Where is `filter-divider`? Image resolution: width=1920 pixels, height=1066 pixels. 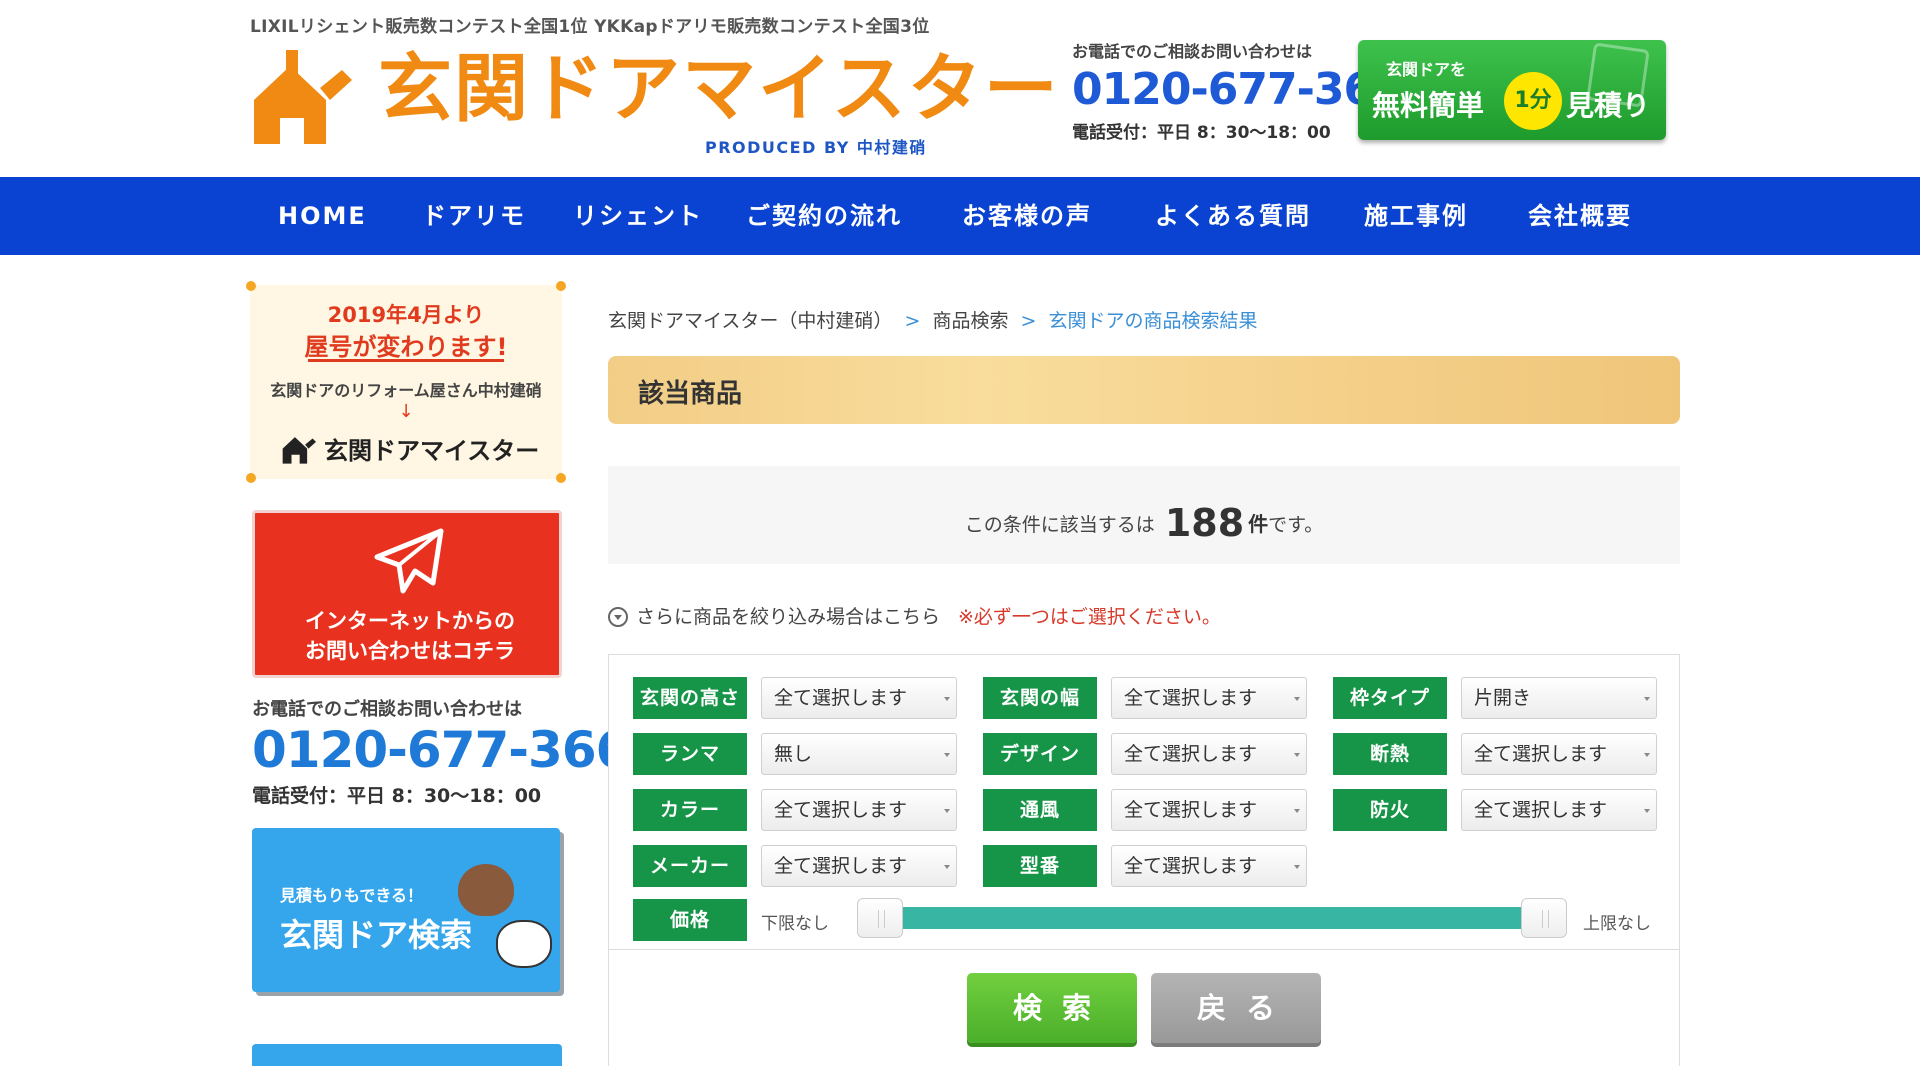
filter-divider is located at coordinates (1144, 949).